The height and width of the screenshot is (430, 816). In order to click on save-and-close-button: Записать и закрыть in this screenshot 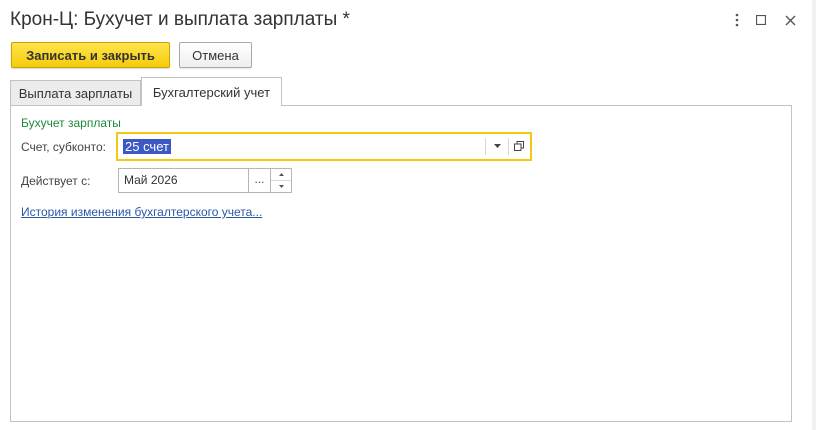, I will do `click(90, 55)`.